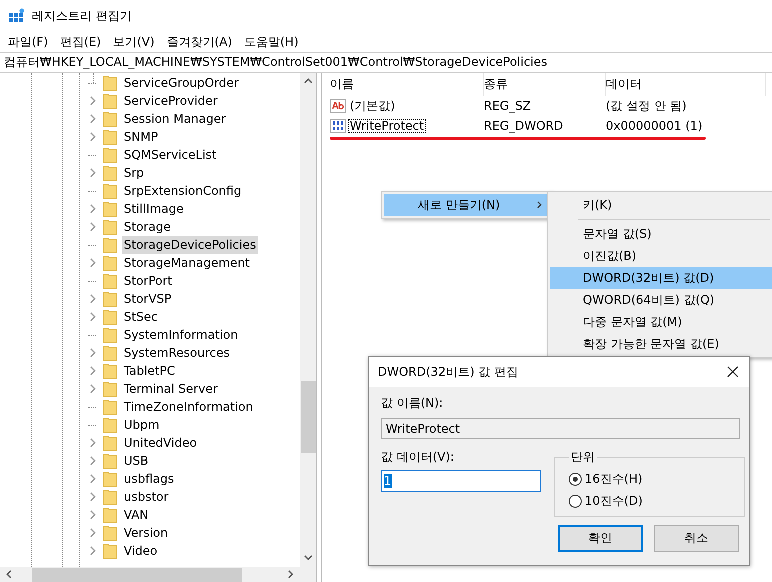 Image resolution: width=772 pixels, height=582 pixels. Describe the element at coordinates (508, 106) in the screenshot. I see `value-type: REG_SZ` at that location.